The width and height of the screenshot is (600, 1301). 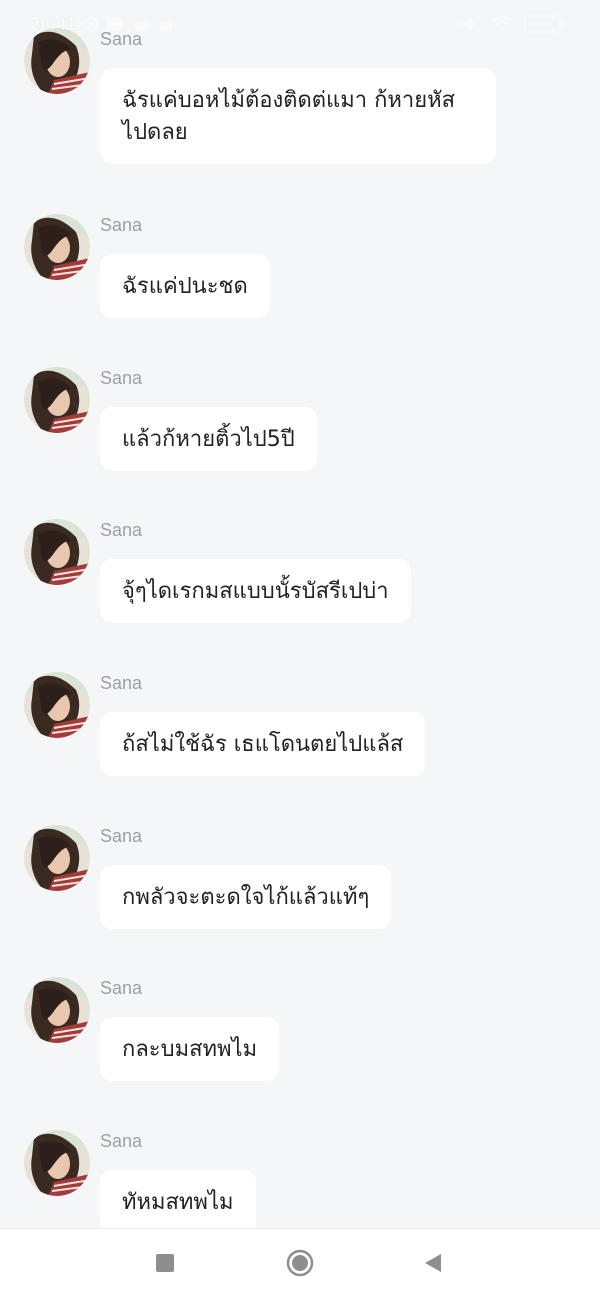 I want to click on message-bubble: ทัหมสทพไม, so click(x=178, y=1199).